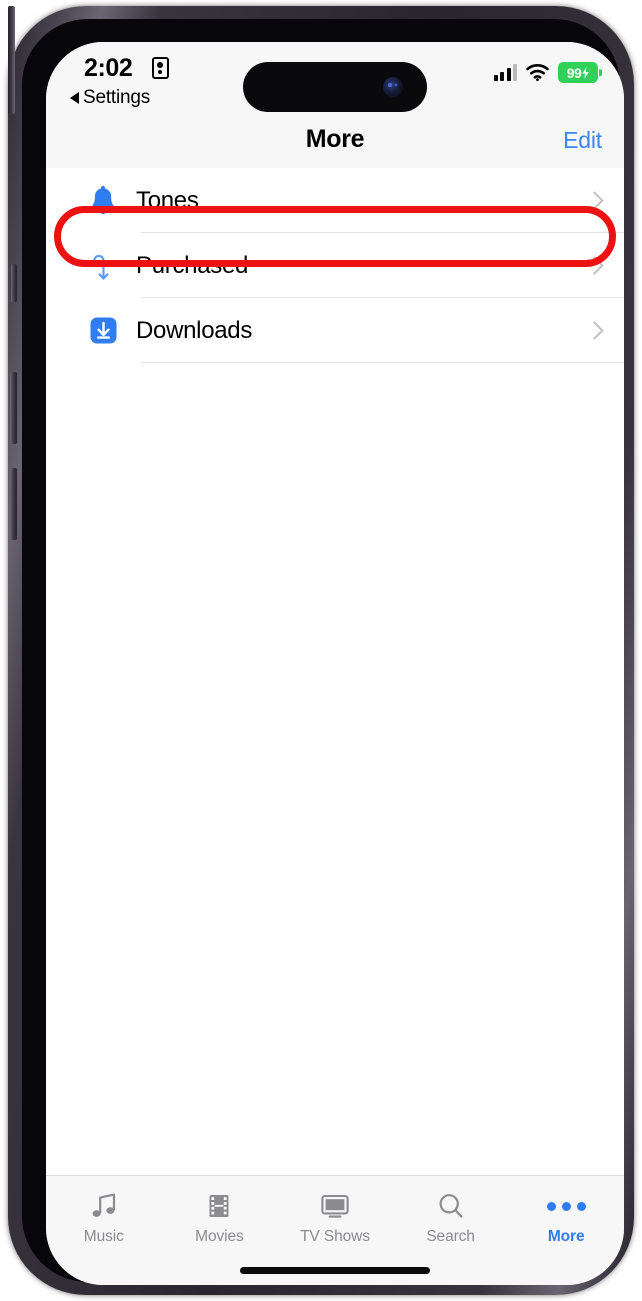  I want to click on cellular-signal-icon, so click(505, 72).